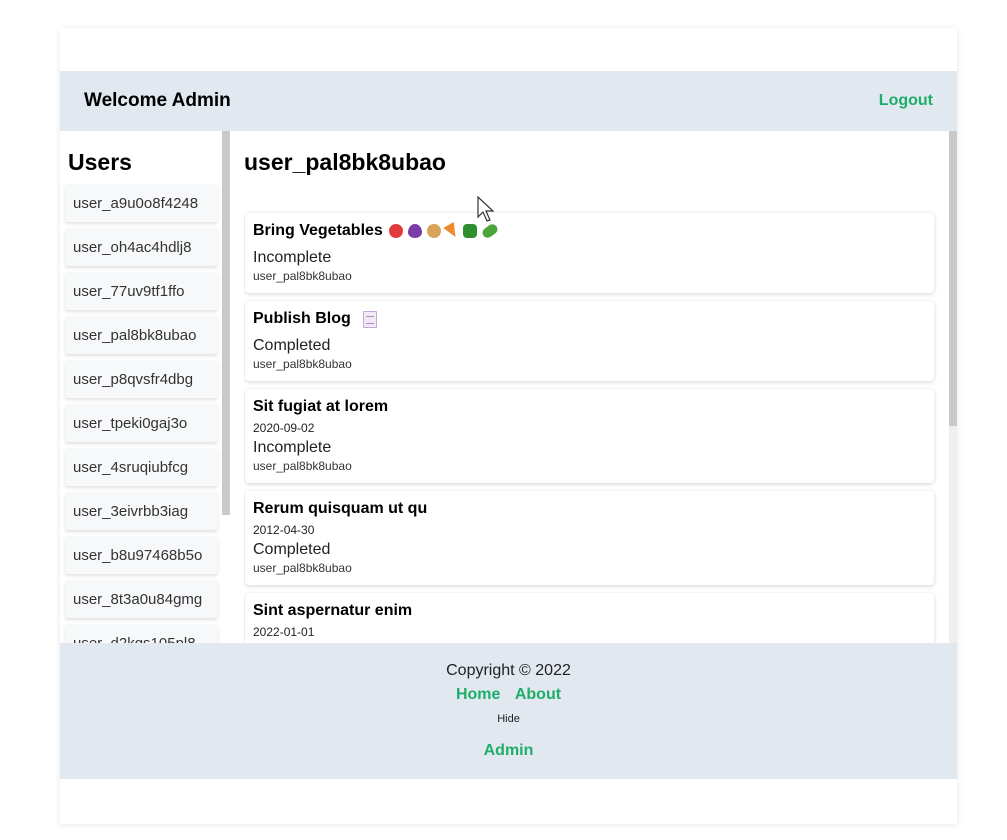  Describe the element at coordinates (141, 247) in the screenshot. I see `user-list-item: user_oh4ac4hdlj8` at that location.